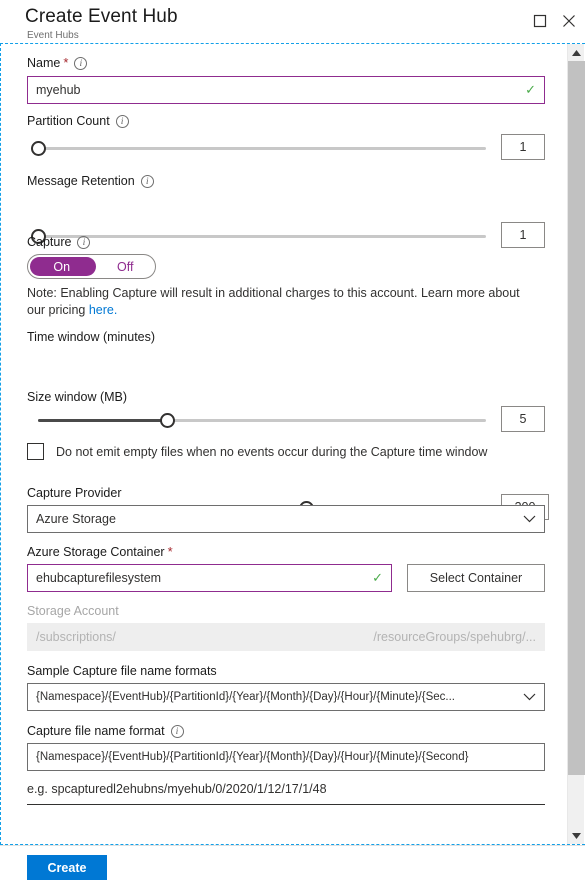 The image size is (585, 888). Describe the element at coordinates (170, 551) in the screenshot. I see `storage-container-required-marker: *` at that location.